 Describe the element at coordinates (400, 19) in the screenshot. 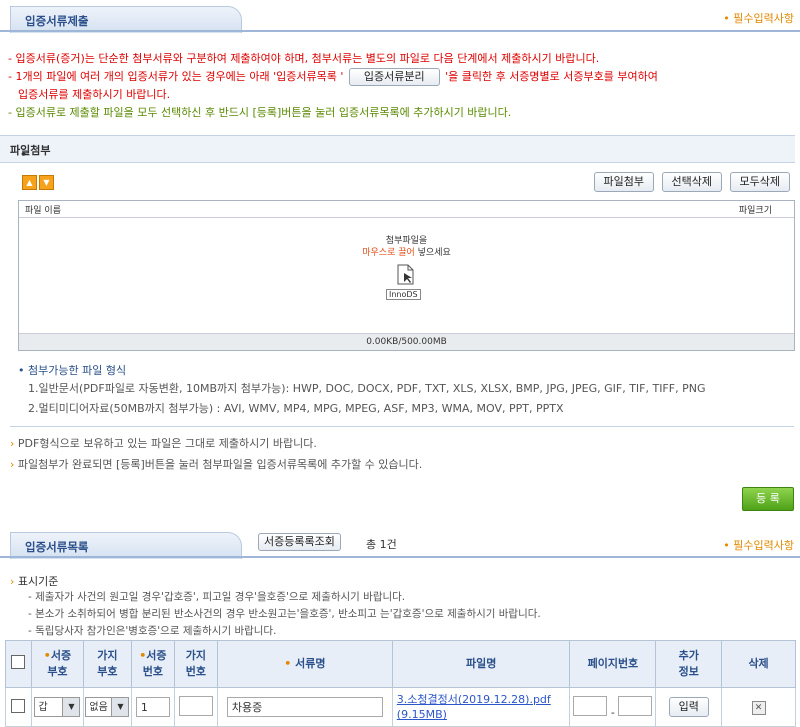

I see `submit-tab-bar: 입증서류제출` at that location.